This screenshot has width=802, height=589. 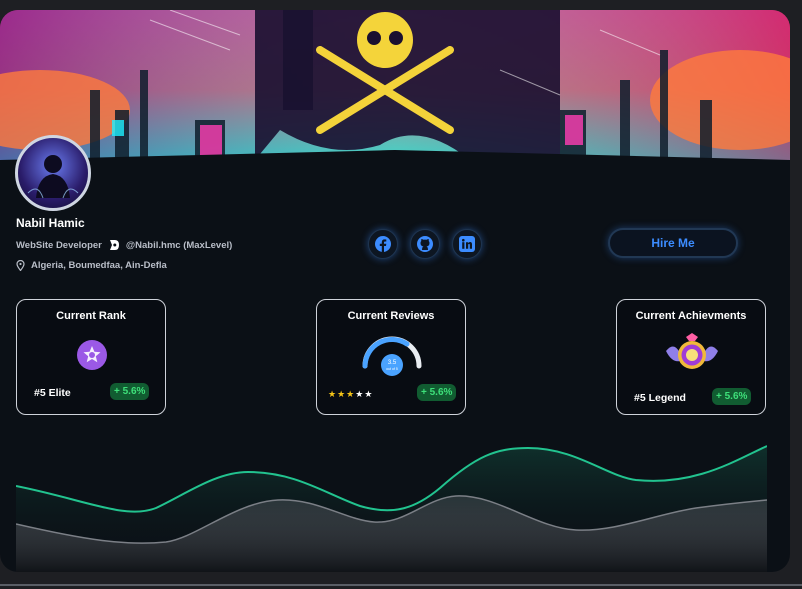 What do you see at coordinates (50, 223) in the screenshot?
I see `profile-name: Nabil Hamic` at bounding box center [50, 223].